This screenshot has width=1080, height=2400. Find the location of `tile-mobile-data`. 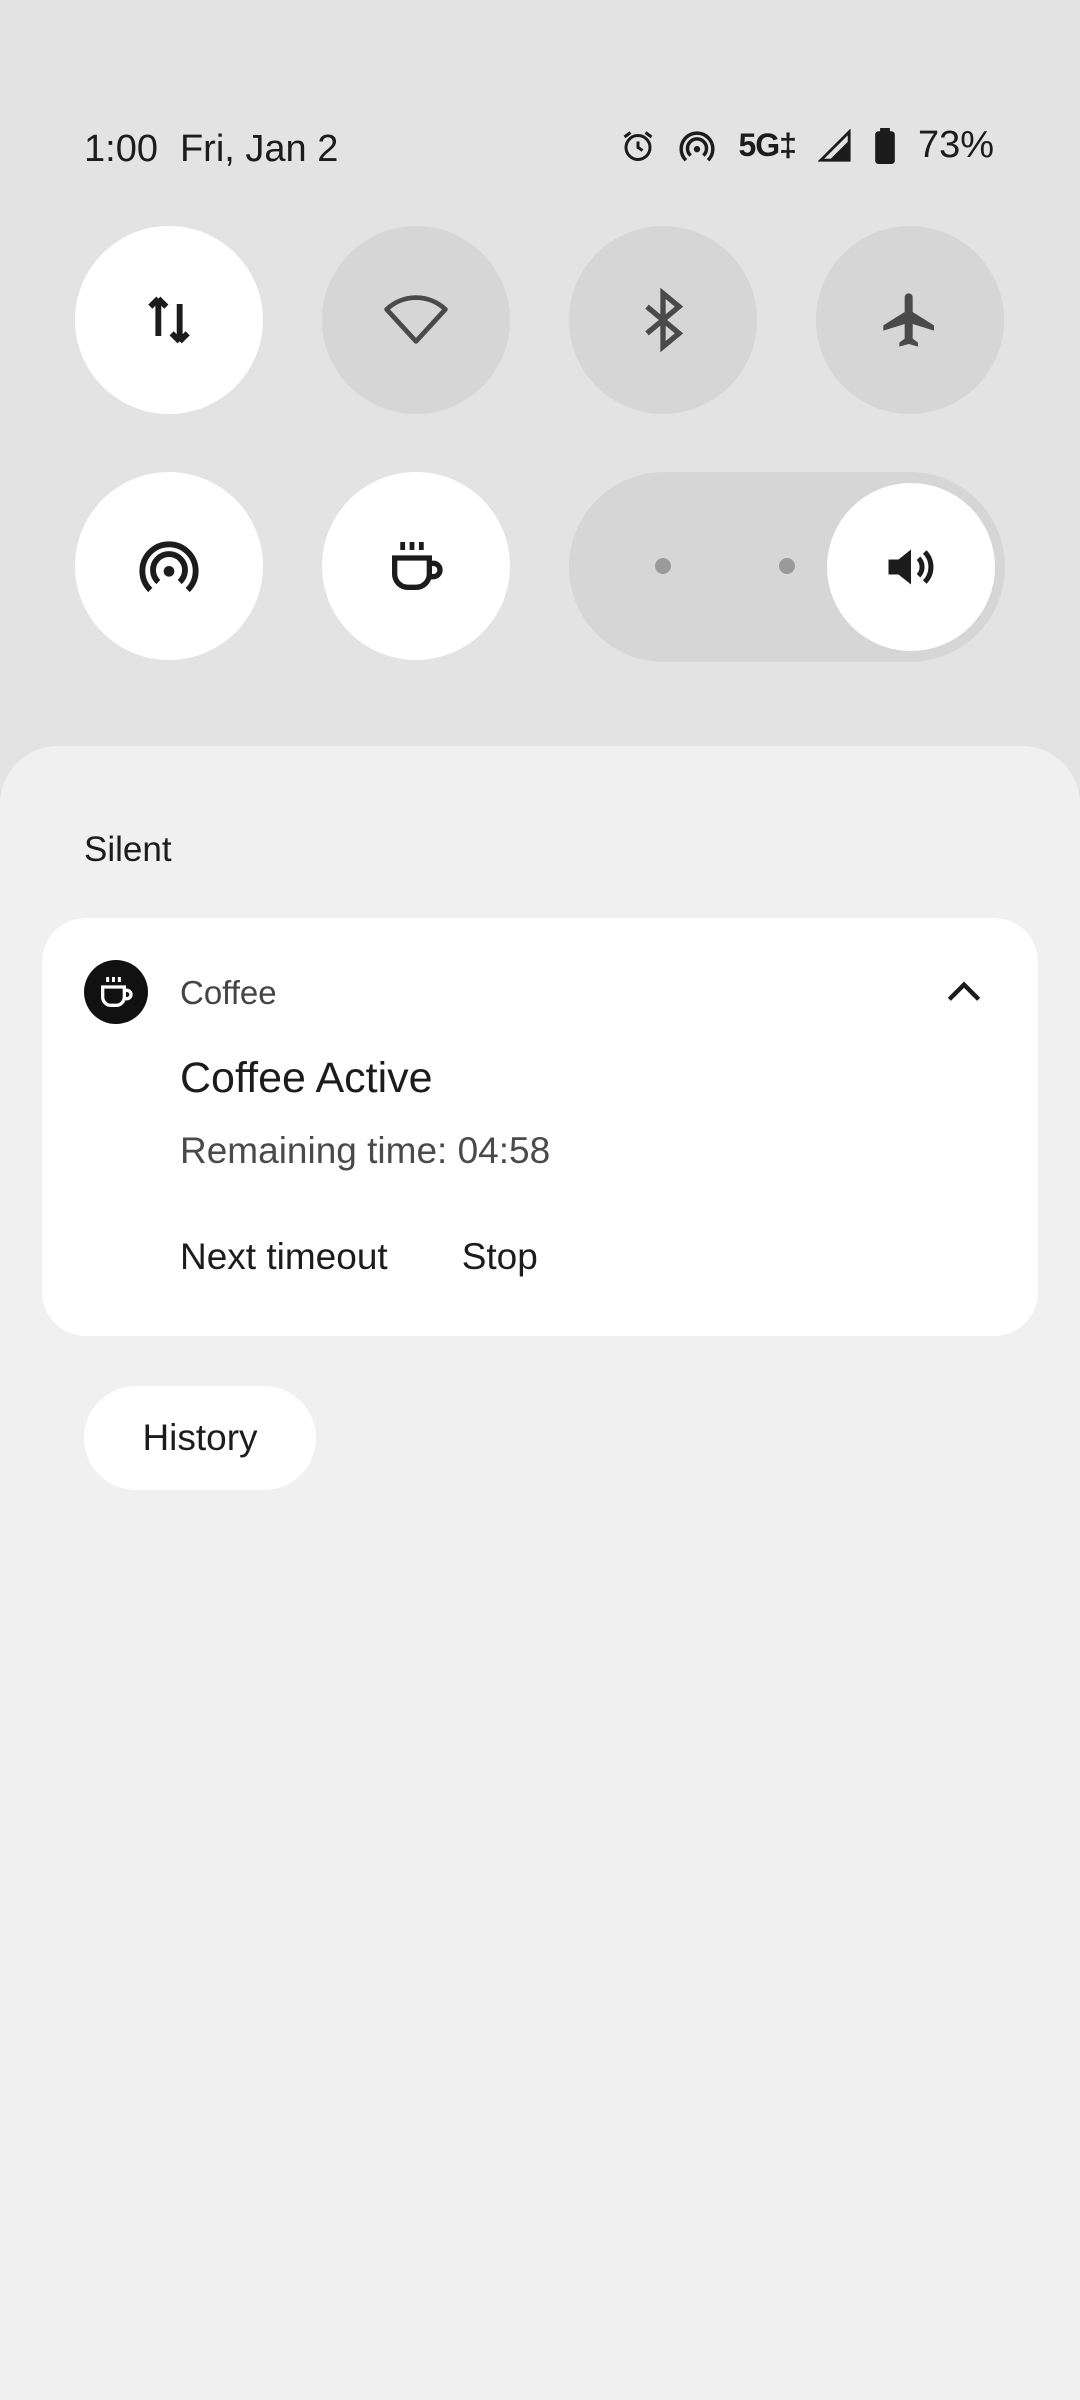

tile-mobile-data is located at coordinates (169, 320).